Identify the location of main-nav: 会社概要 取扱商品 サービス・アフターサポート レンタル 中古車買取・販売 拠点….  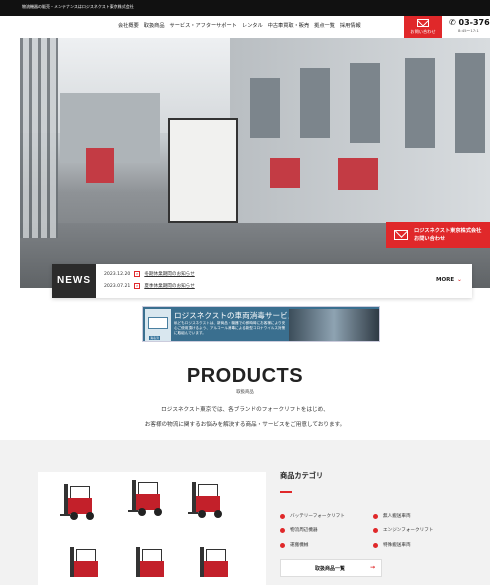
(239, 25).